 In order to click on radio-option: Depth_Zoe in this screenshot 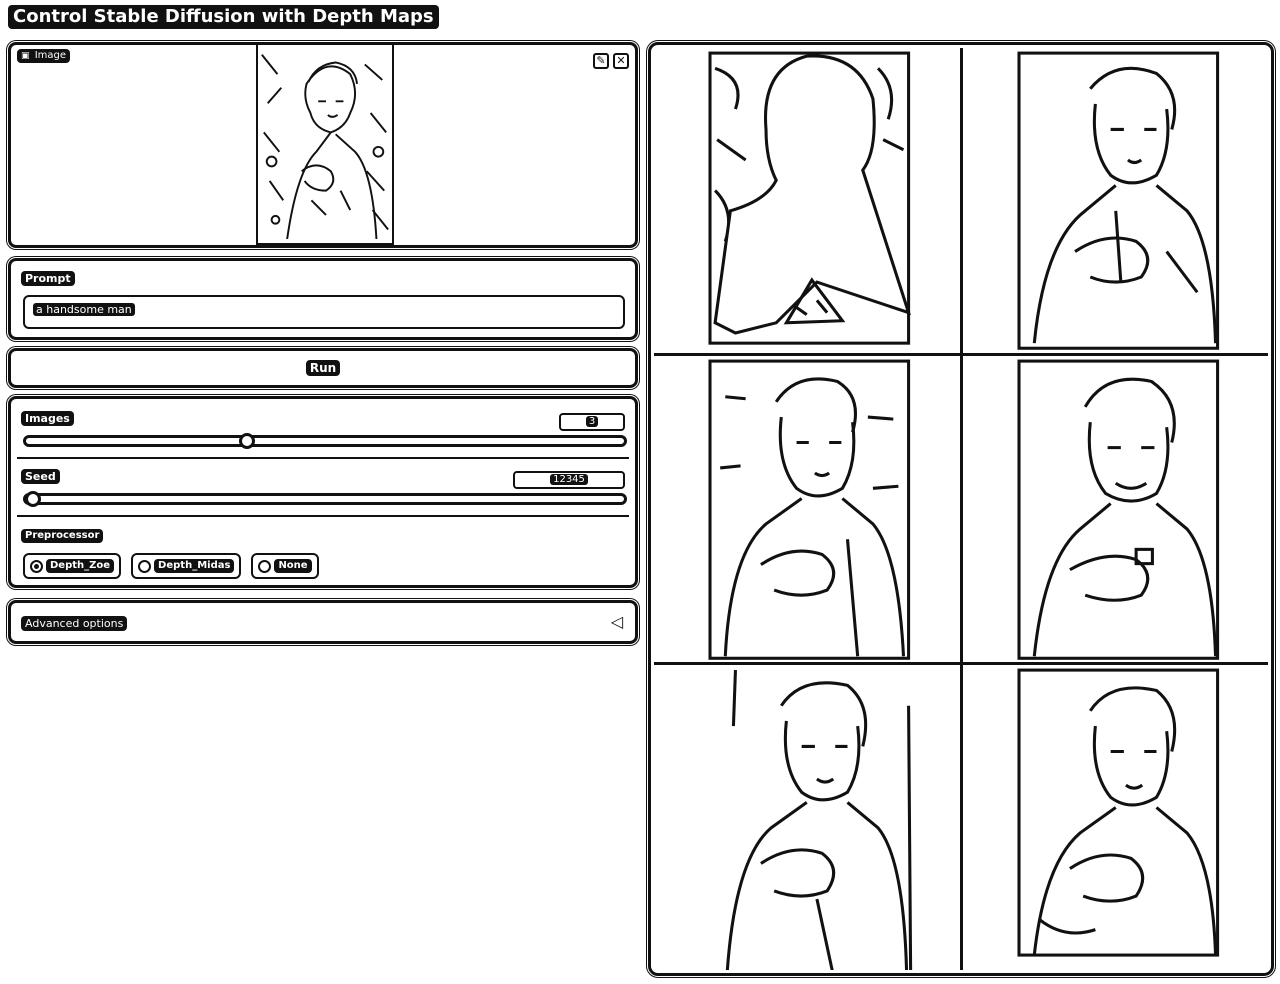, I will do `click(72, 566)`.